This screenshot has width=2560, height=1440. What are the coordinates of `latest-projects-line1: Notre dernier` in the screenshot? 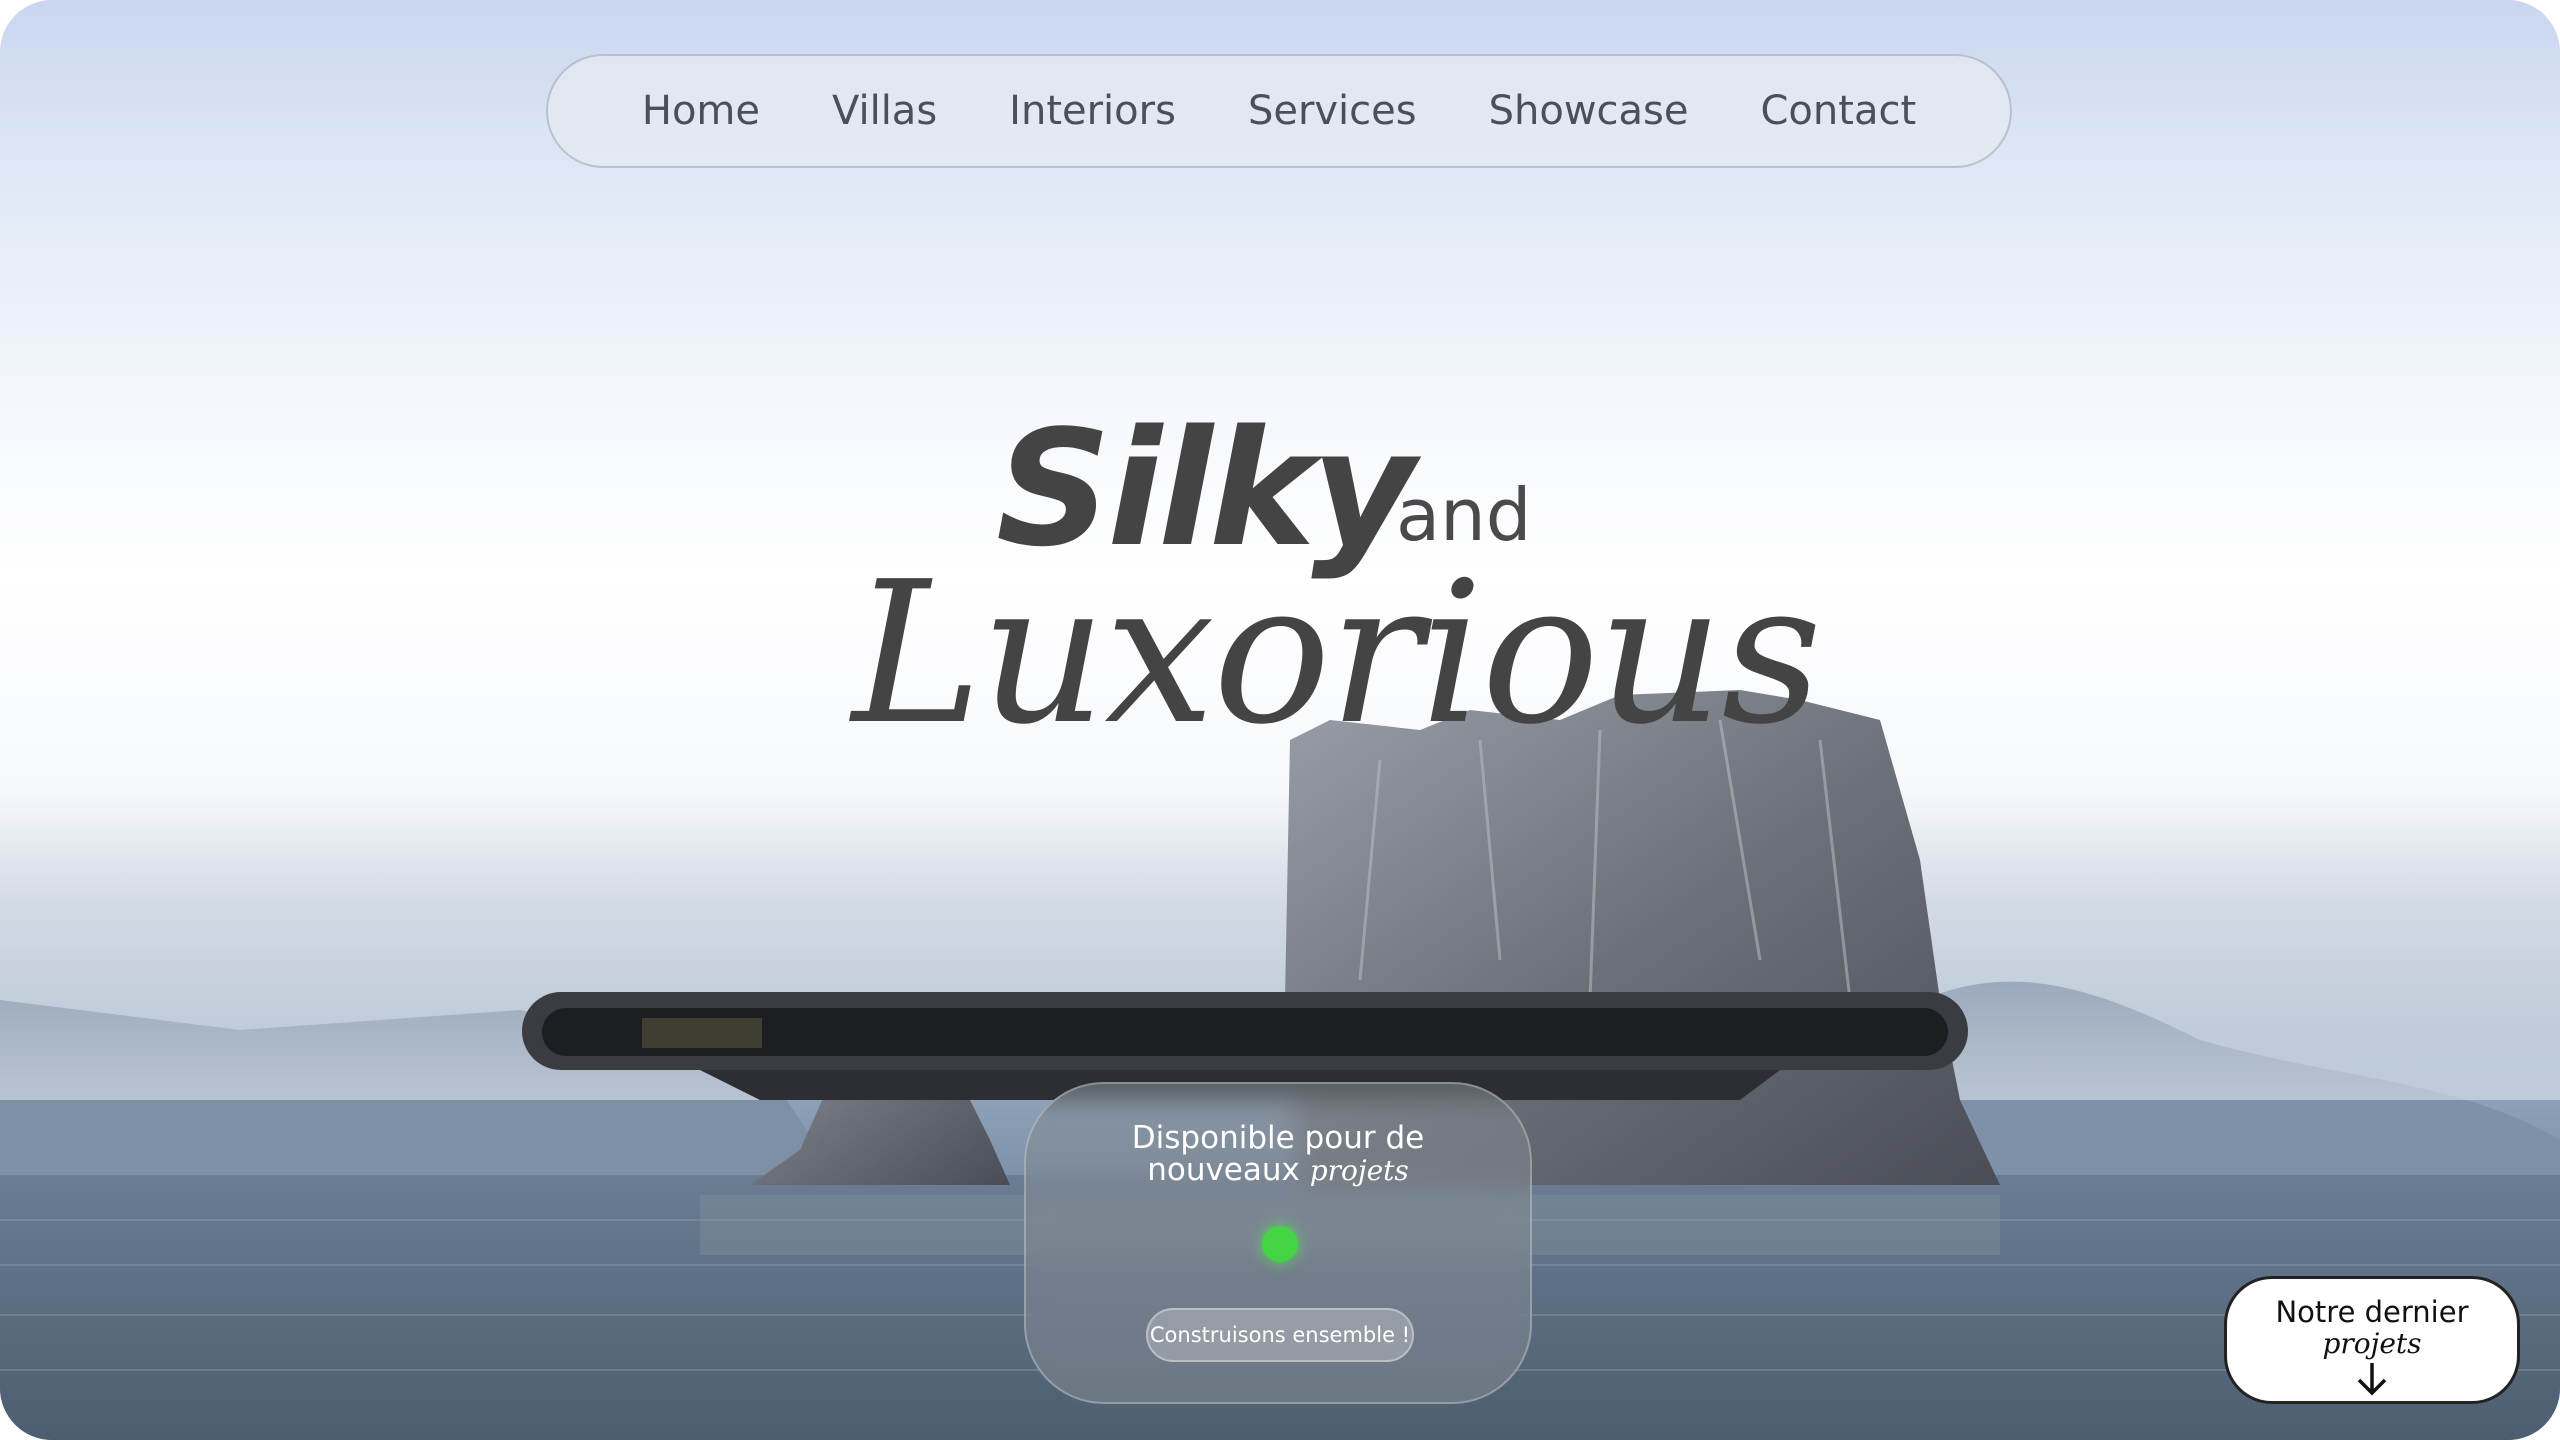 It's located at (2372, 1312).